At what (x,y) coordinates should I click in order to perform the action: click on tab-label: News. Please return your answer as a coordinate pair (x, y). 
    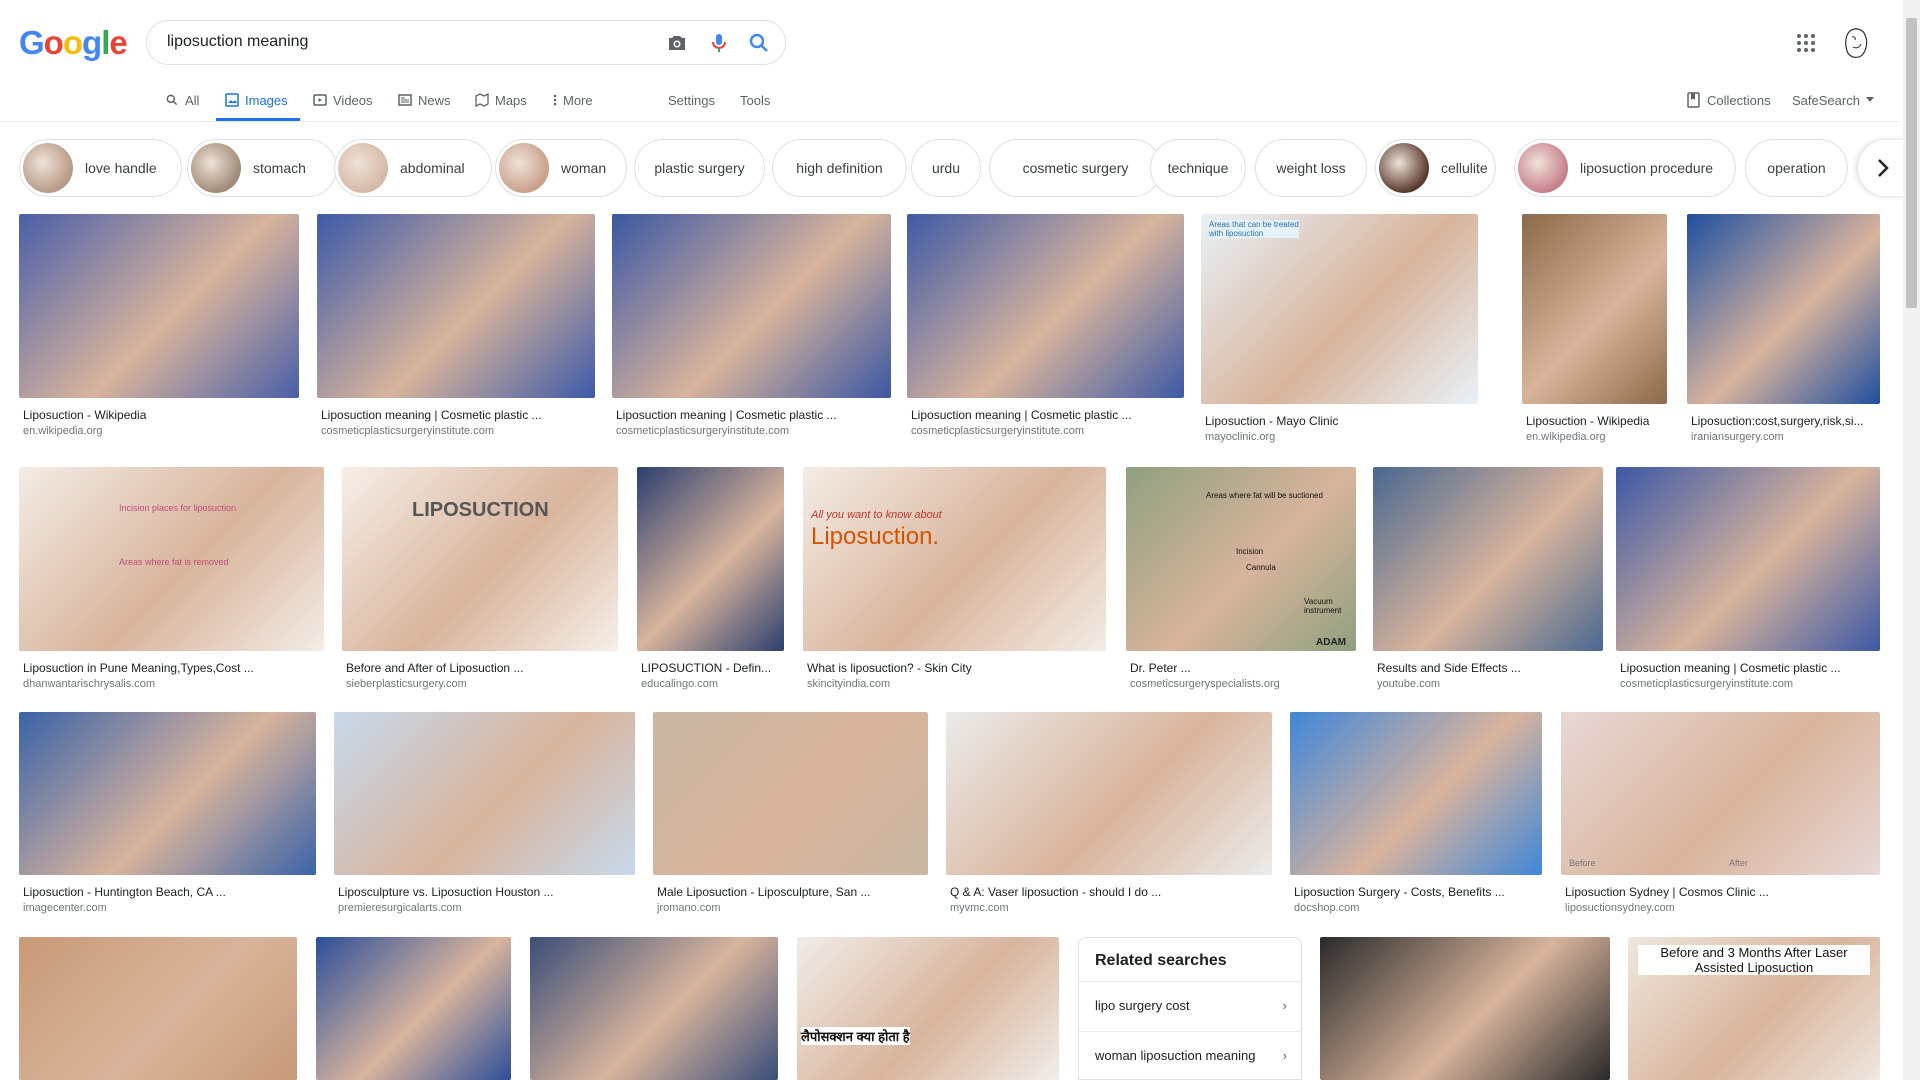
    Looking at the image, I should click on (434, 100).